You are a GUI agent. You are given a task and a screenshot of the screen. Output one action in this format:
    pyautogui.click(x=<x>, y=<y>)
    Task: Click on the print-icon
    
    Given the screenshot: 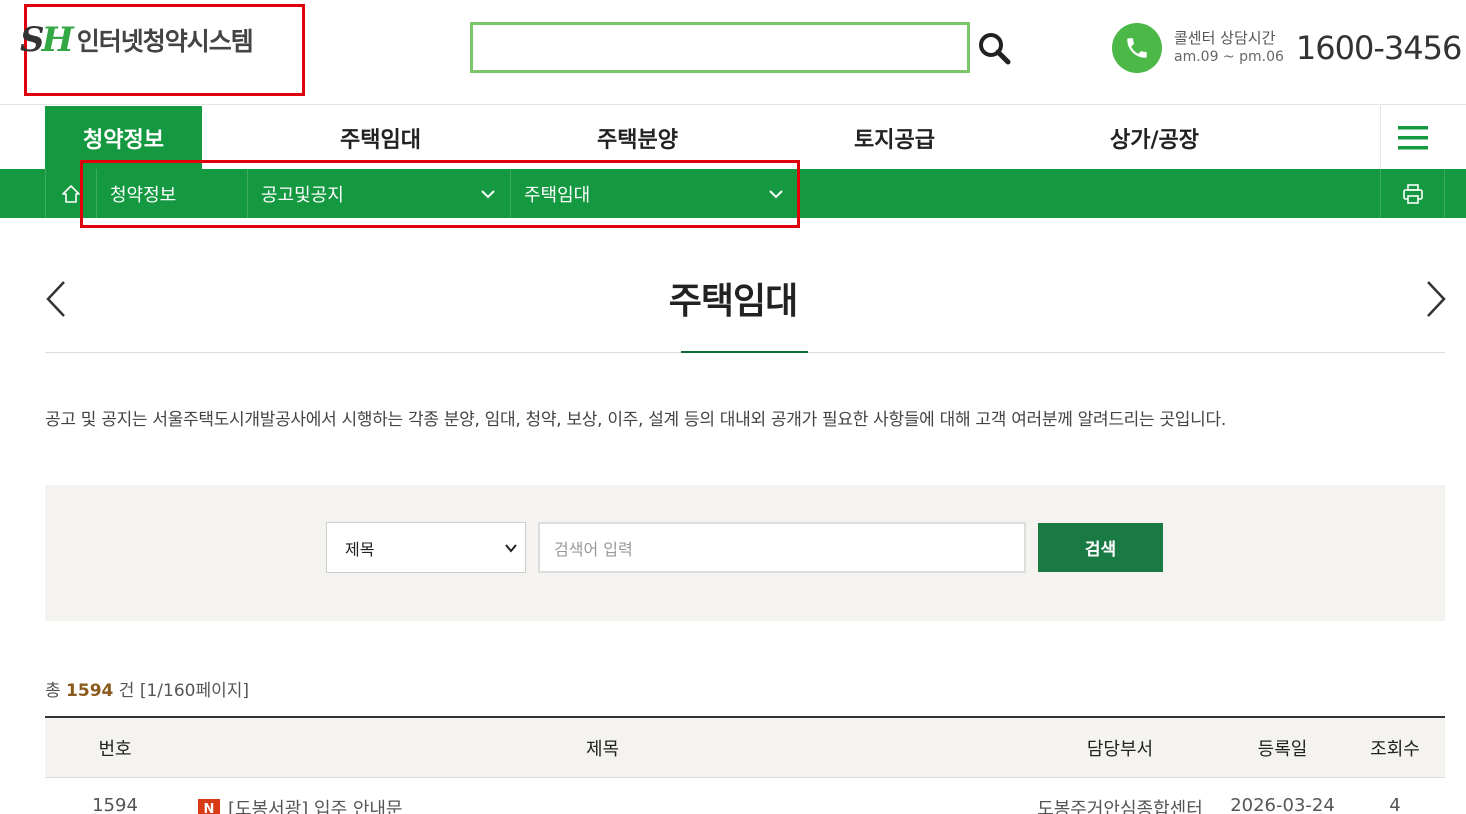 What is the action you would take?
    pyautogui.click(x=1412, y=193)
    